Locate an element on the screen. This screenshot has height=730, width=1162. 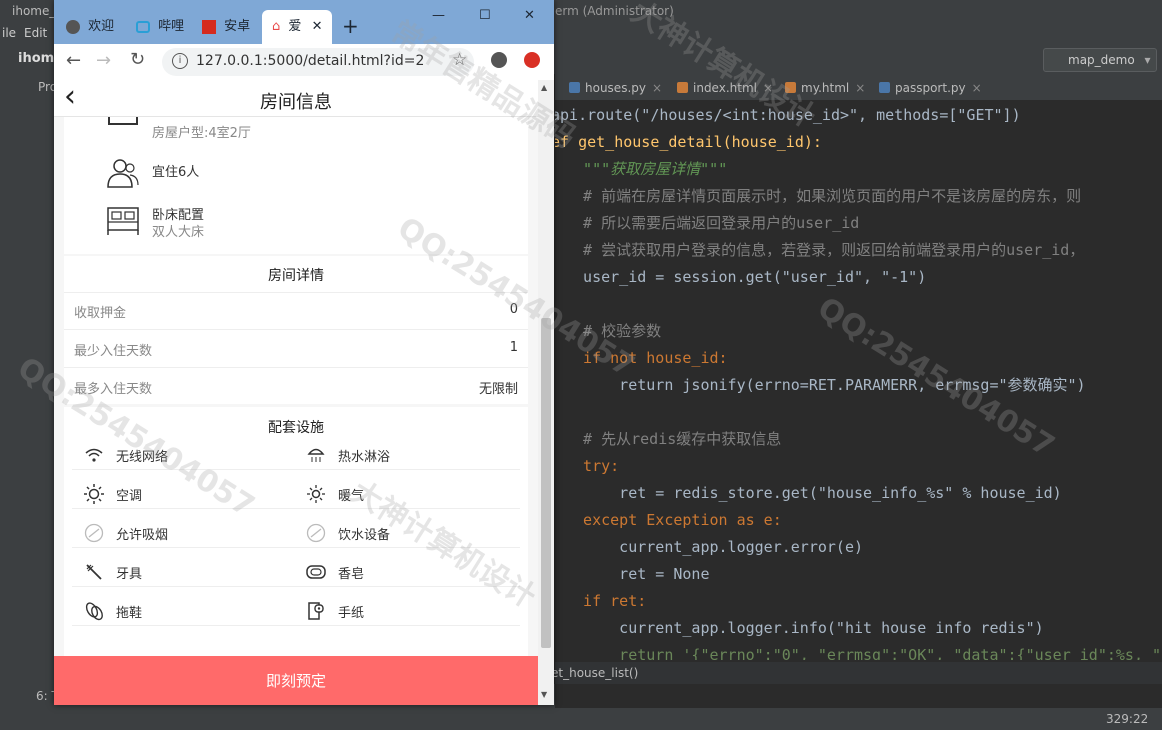
deposit-label: 收取押金 is located at coordinates (100, 313).